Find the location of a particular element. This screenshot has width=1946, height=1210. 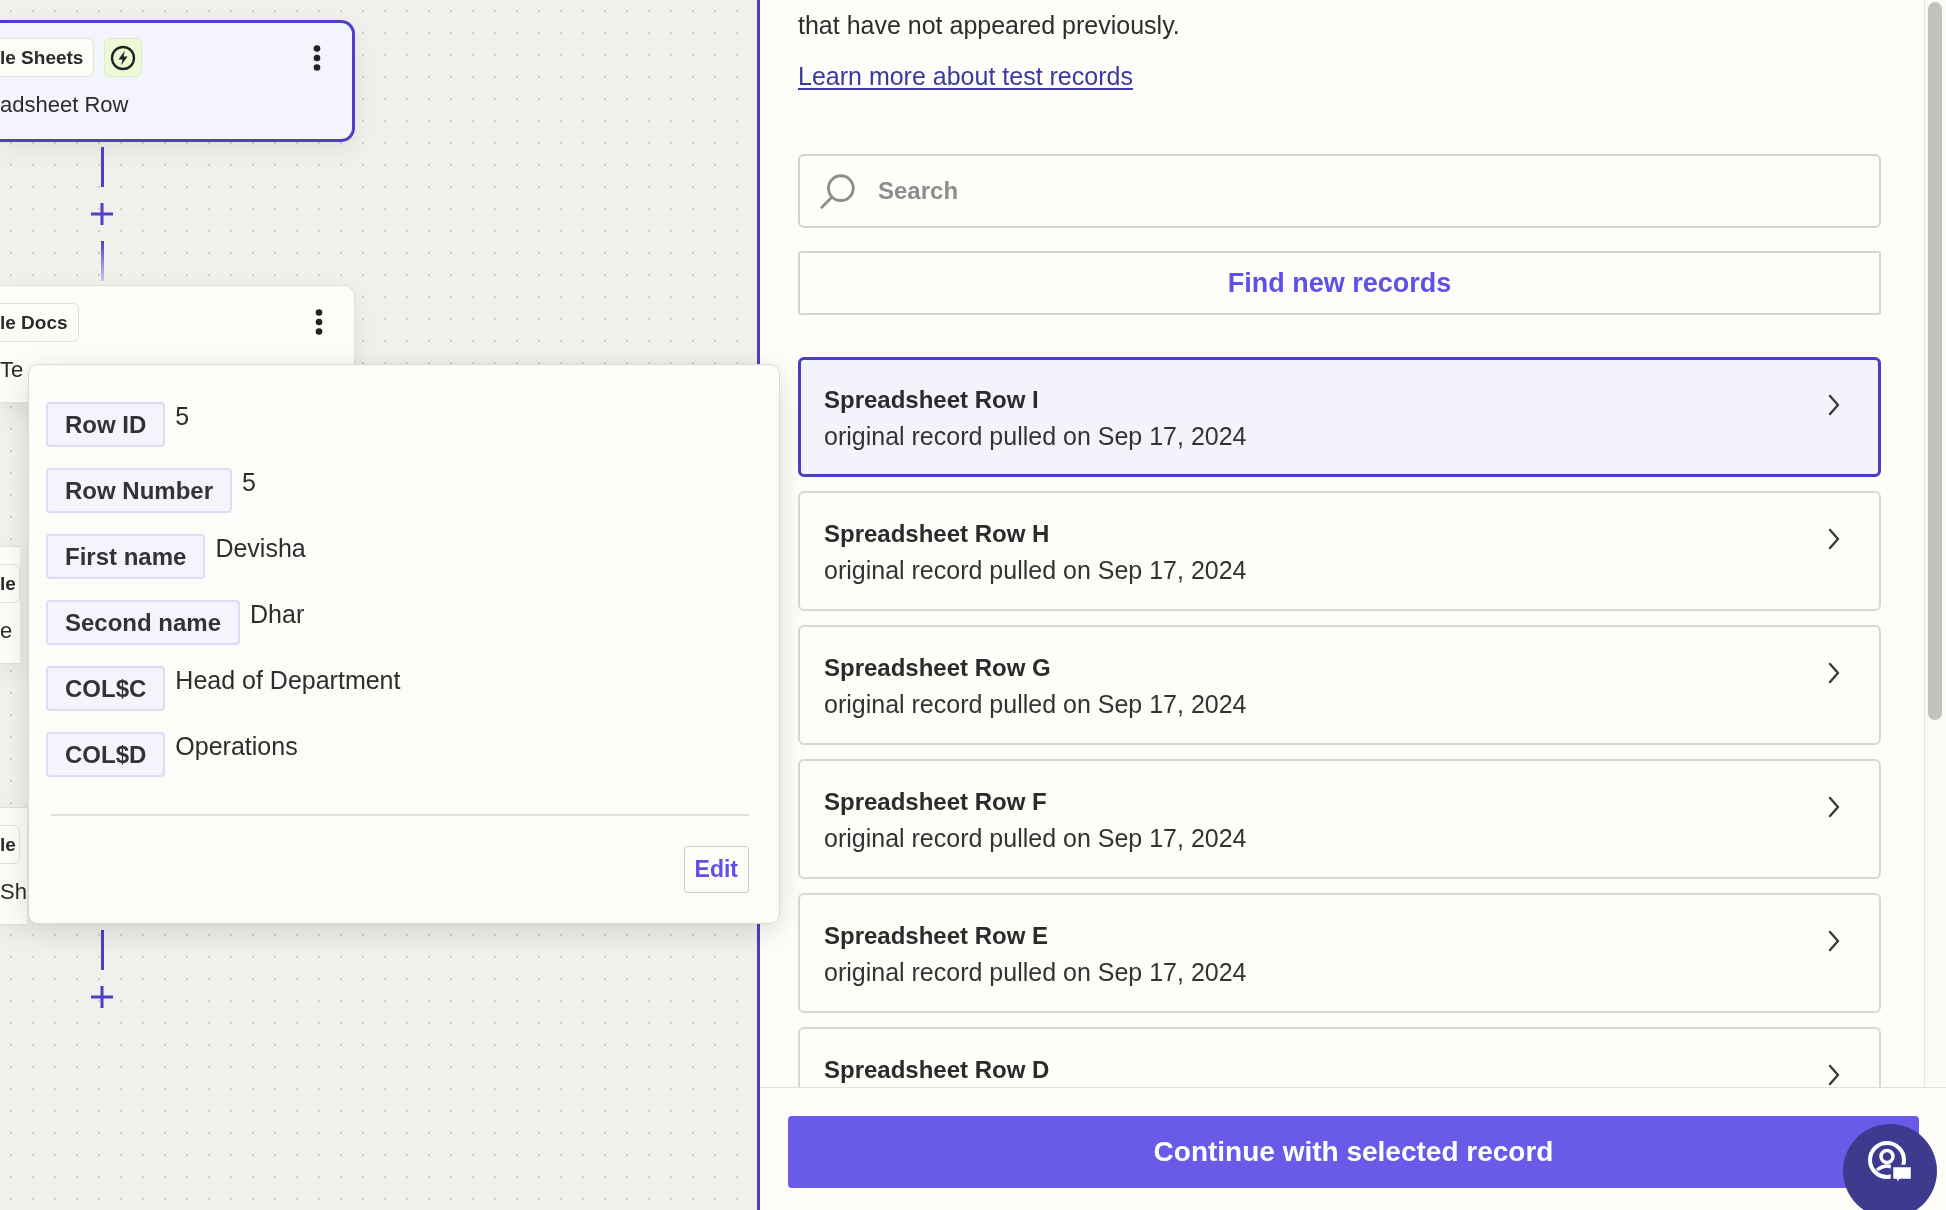

record-title: Spreadsheet Row H is located at coordinates (937, 534).